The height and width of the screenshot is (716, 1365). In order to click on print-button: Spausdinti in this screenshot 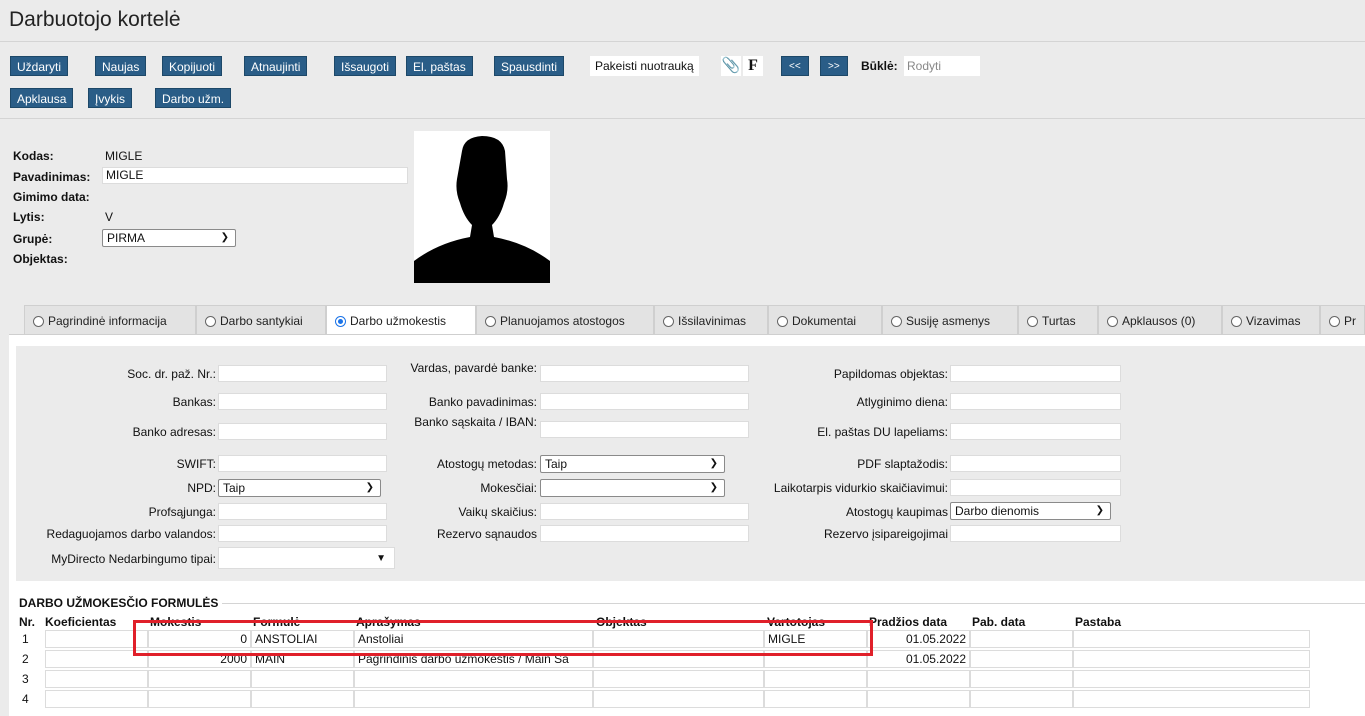, I will do `click(529, 66)`.